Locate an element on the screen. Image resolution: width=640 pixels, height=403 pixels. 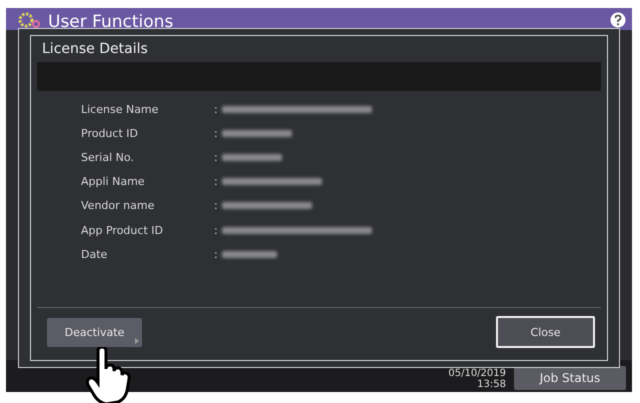
time-text: 13:58 is located at coordinates (491, 384).